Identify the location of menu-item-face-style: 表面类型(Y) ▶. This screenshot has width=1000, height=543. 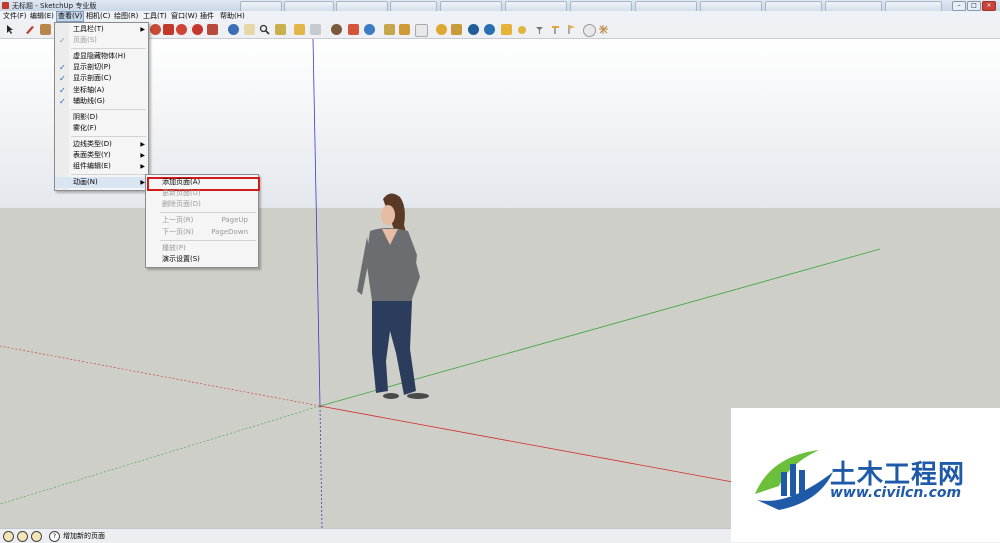
(101, 155).